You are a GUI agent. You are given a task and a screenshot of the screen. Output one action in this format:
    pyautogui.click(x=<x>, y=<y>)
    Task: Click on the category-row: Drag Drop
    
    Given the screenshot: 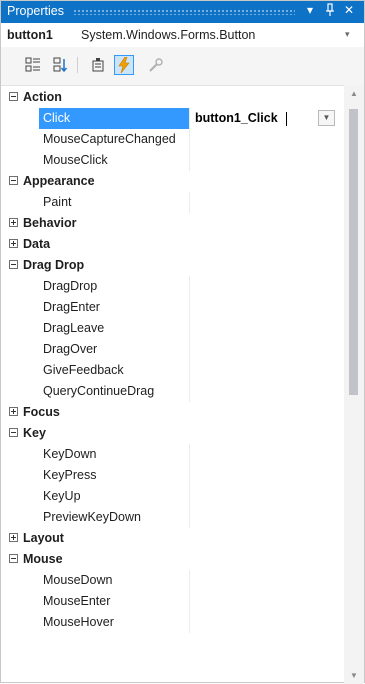 What is the action you would take?
    pyautogui.click(x=172, y=265)
    